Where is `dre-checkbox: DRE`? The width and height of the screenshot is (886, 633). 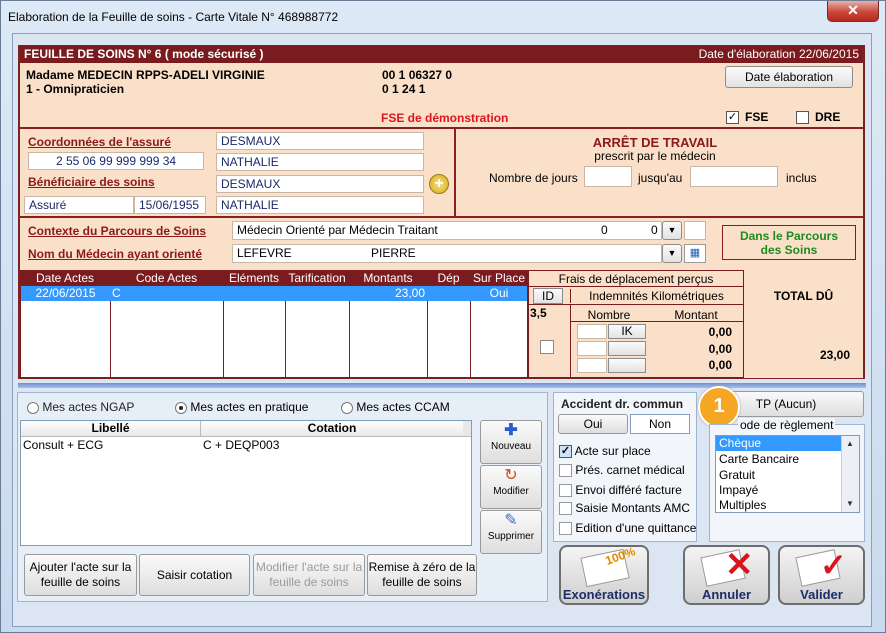 dre-checkbox: DRE is located at coordinates (818, 117).